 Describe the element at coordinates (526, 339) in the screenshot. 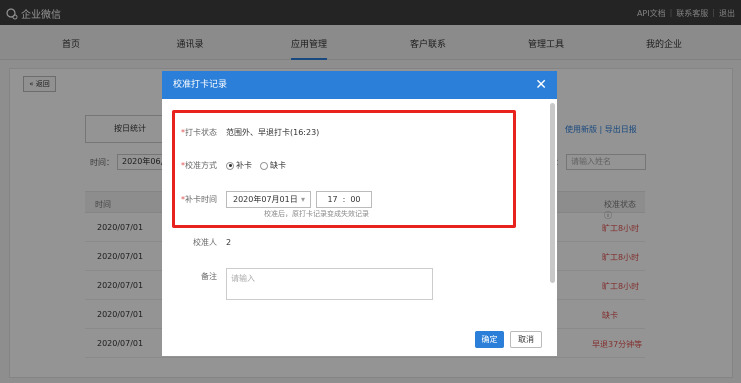

I see `cancel-button: 取消` at that location.